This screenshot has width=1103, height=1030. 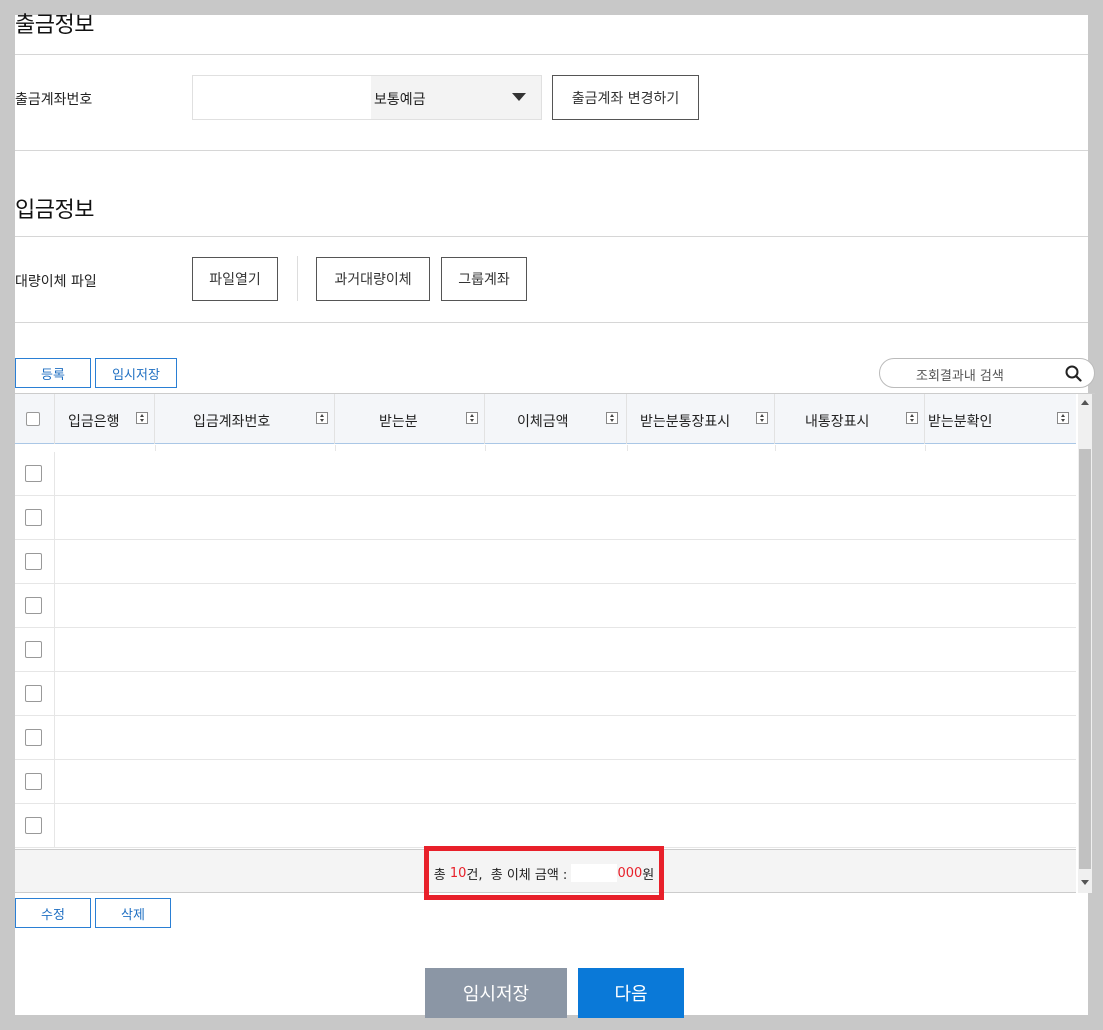 What do you see at coordinates (400, 100) in the screenshot?
I see `account-type-value: 보통예금` at bounding box center [400, 100].